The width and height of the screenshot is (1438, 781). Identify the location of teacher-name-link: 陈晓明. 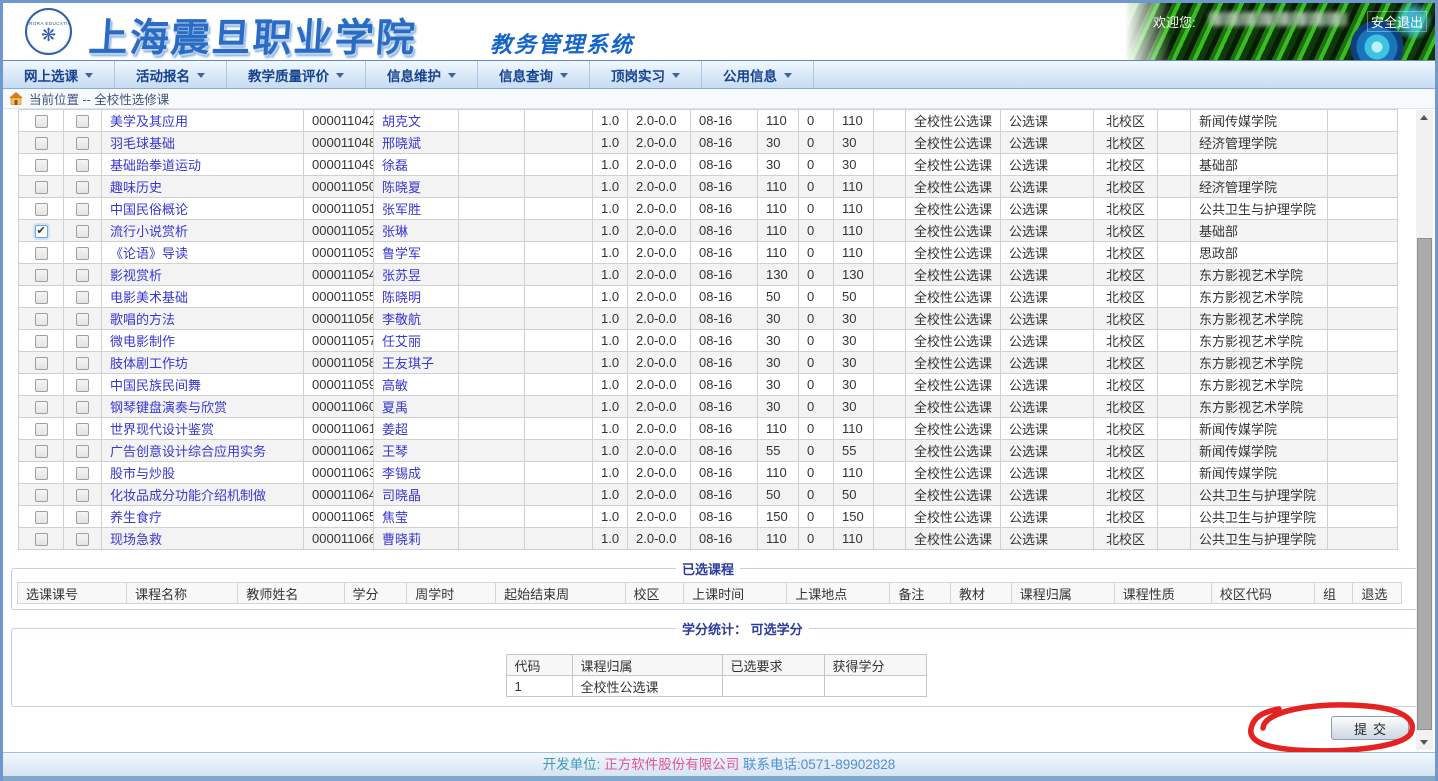
(401, 297).